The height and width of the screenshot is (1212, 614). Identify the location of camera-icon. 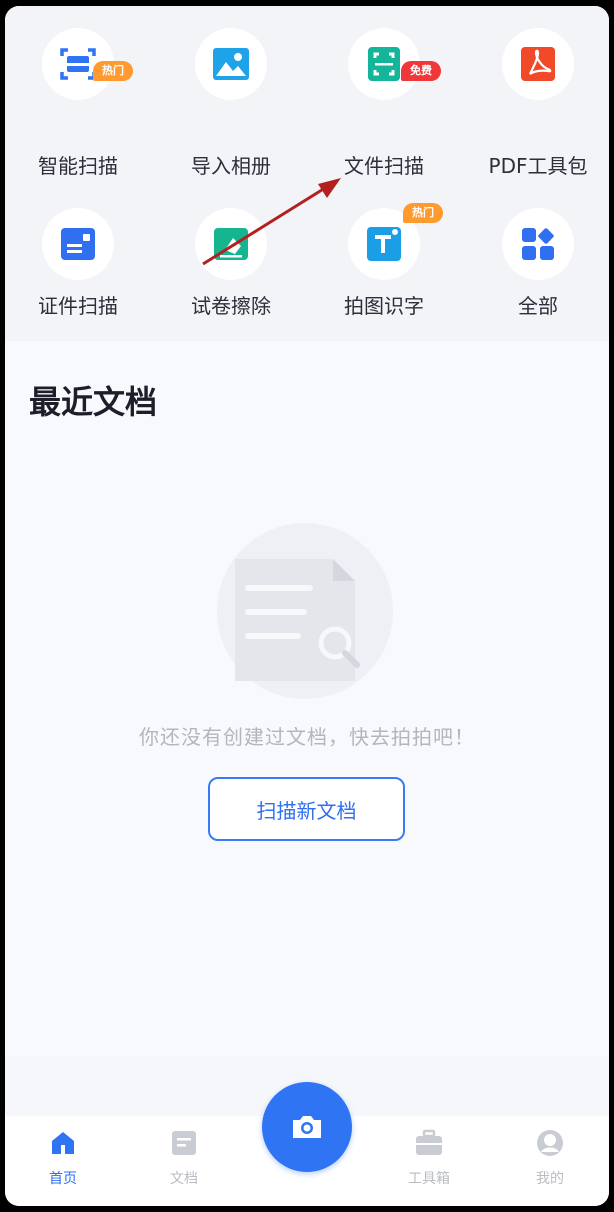
(307, 1127).